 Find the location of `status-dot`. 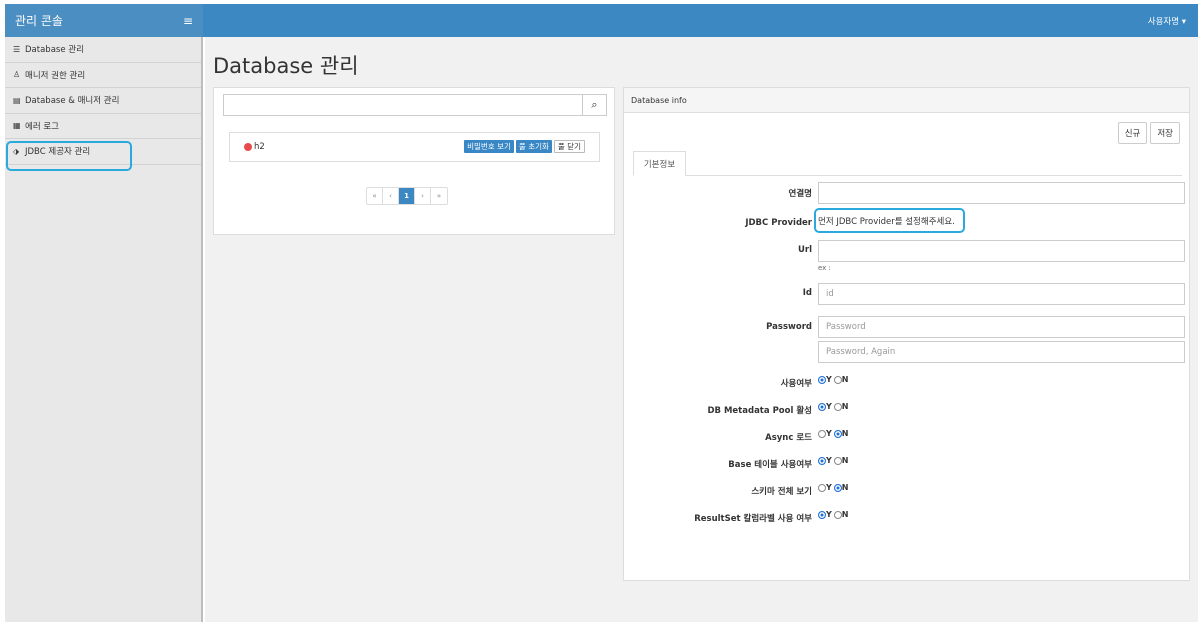

status-dot is located at coordinates (248, 147).